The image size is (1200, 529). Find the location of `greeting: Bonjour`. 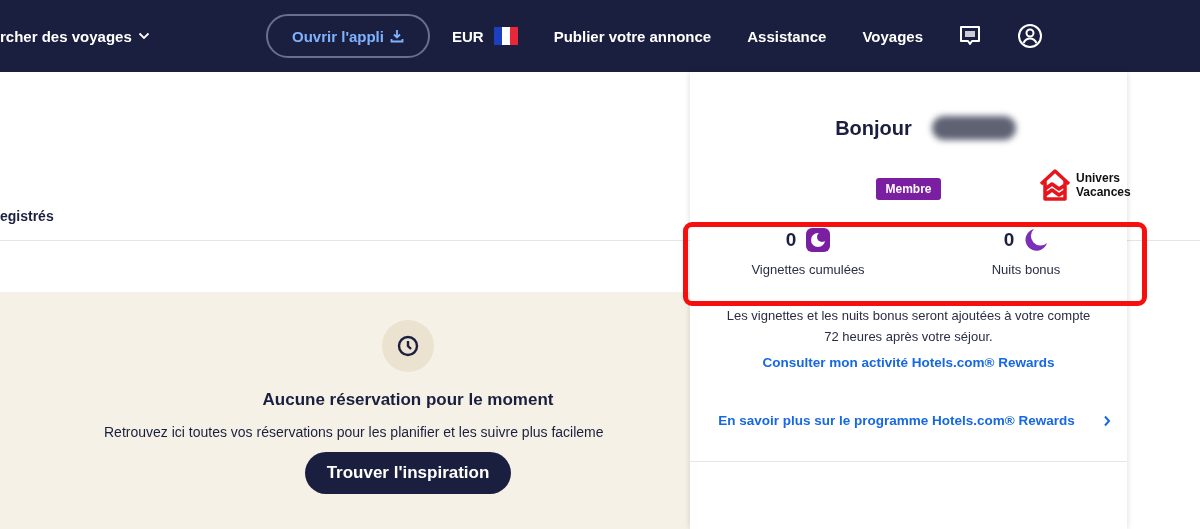

greeting: Bonjour is located at coordinates (873, 128).